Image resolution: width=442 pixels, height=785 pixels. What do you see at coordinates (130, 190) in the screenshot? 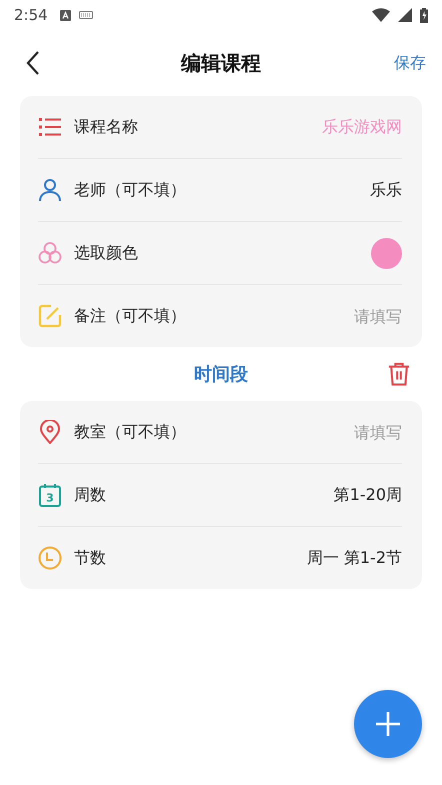
I see `field-label: 老师（可不填）` at bounding box center [130, 190].